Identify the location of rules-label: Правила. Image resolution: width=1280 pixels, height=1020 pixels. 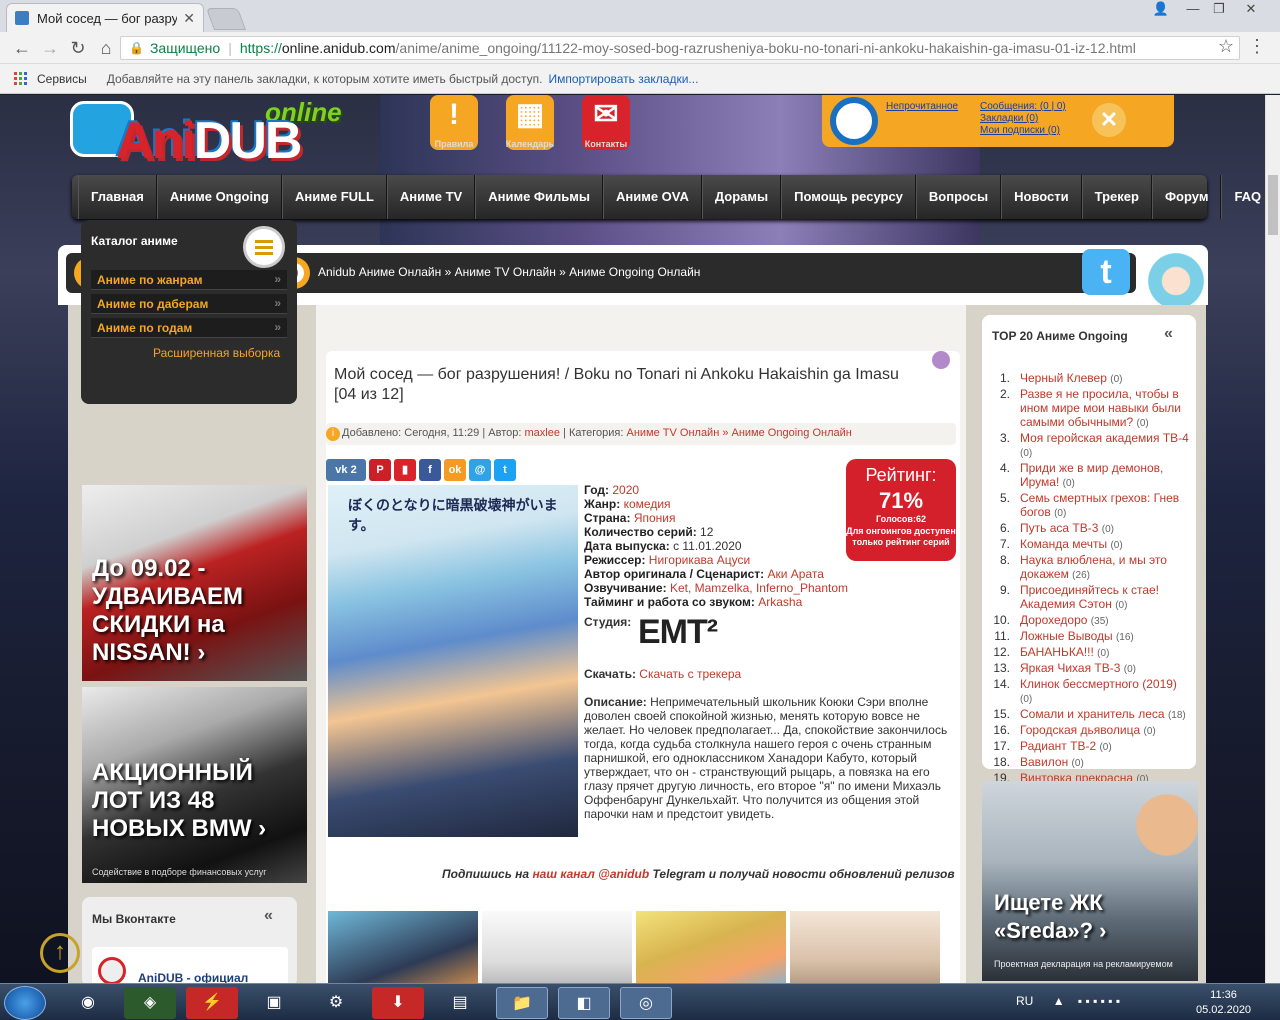
(454, 144).